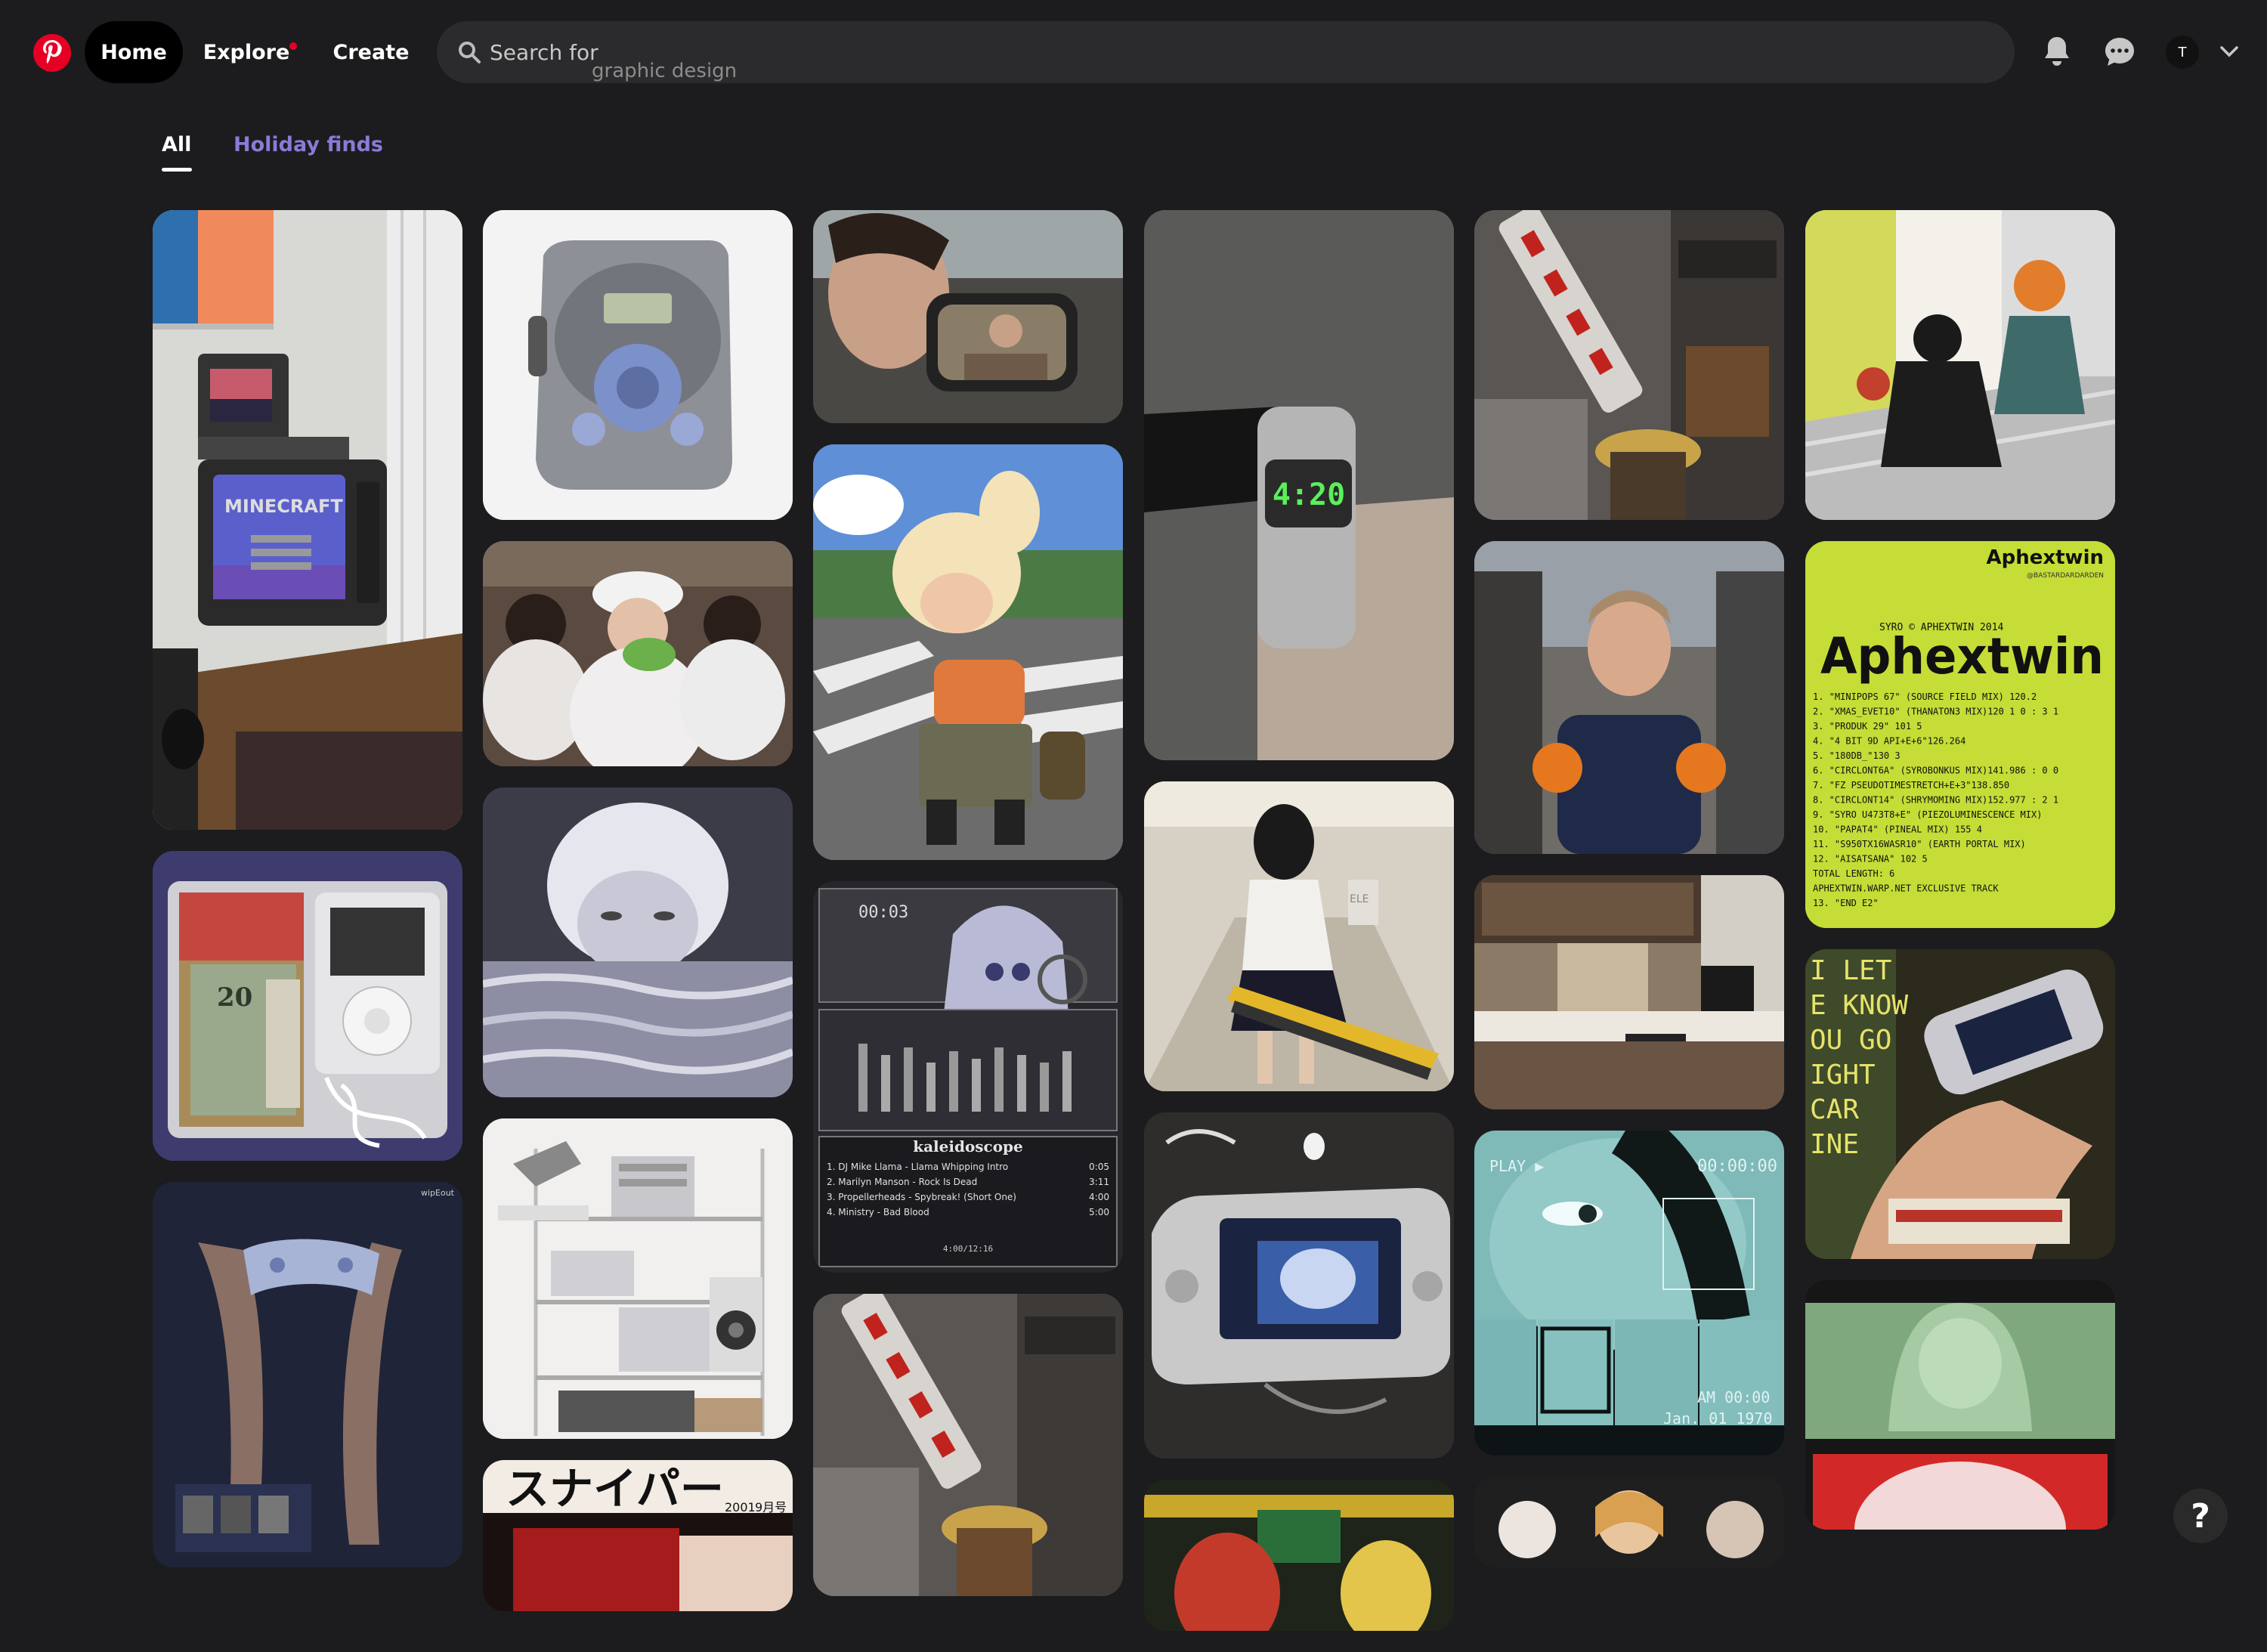 The image size is (2267, 1652). Describe the element at coordinates (771, 1507) in the screenshot. I see `sniper-month: 9月号` at that location.